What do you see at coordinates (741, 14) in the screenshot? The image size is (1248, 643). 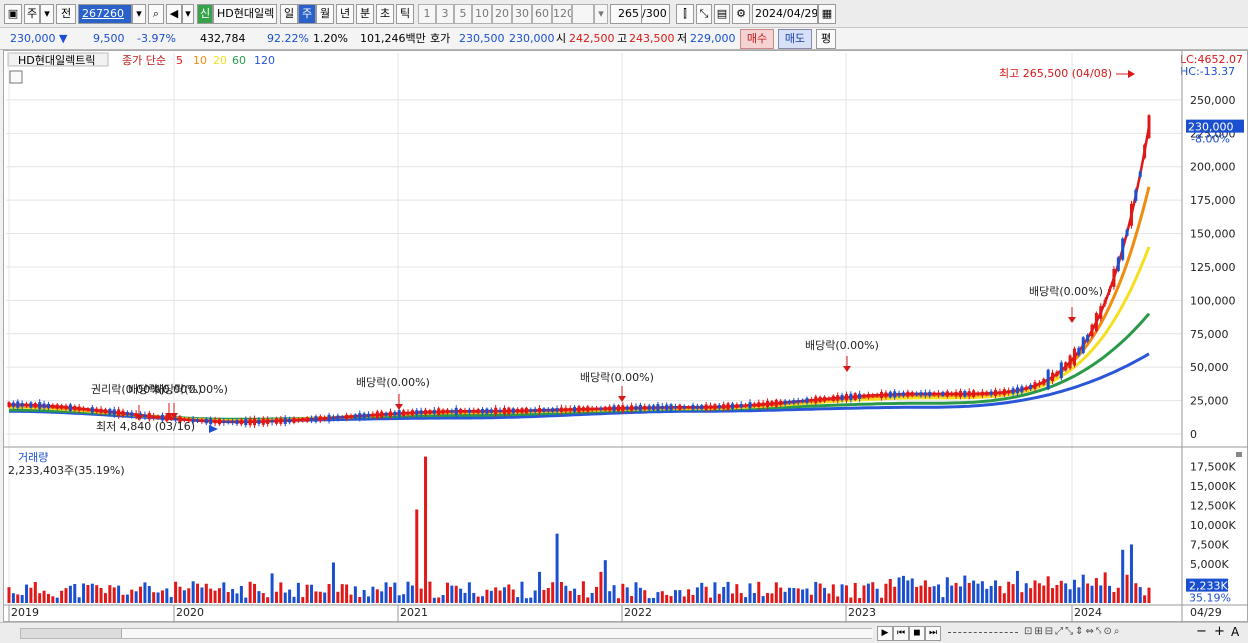 I see `gear-icon: ⚙` at bounding box center [741, 14].